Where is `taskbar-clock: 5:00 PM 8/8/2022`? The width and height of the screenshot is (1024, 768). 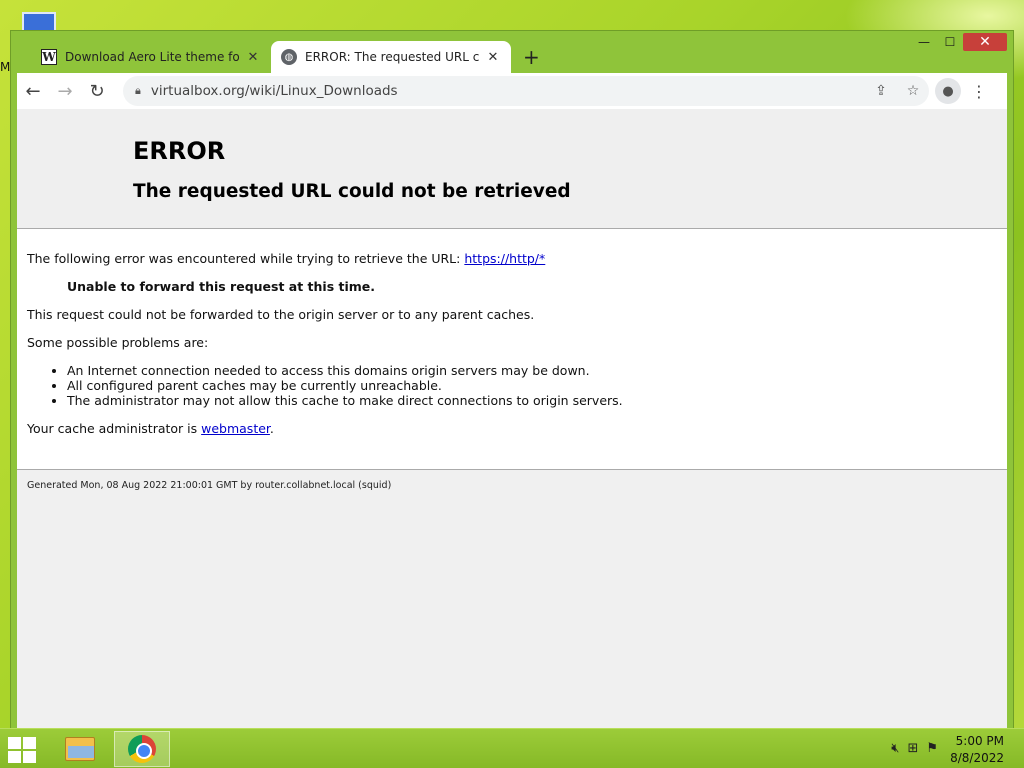 taskbar-clock: 5:00 PM 8/8/2022 is located at coordinates (977, 750).